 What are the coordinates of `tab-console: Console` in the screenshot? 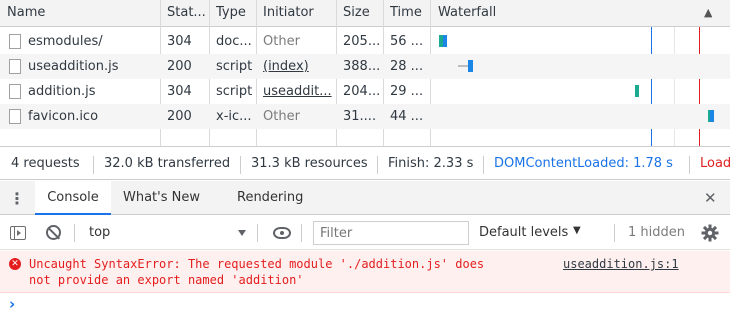 It's located at (73, 198).